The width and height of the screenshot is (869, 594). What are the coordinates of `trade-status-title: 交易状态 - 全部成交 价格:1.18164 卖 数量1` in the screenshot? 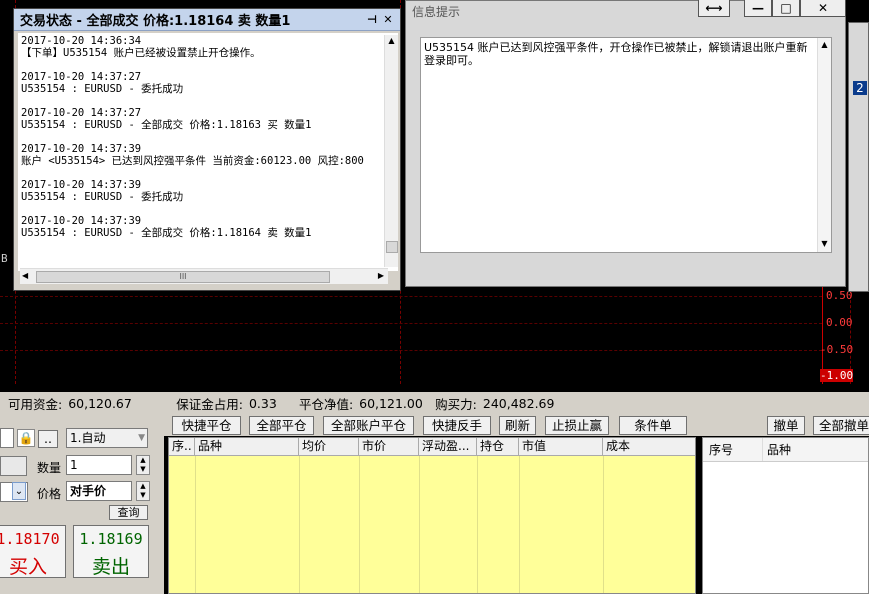 It's located at (155, 21).